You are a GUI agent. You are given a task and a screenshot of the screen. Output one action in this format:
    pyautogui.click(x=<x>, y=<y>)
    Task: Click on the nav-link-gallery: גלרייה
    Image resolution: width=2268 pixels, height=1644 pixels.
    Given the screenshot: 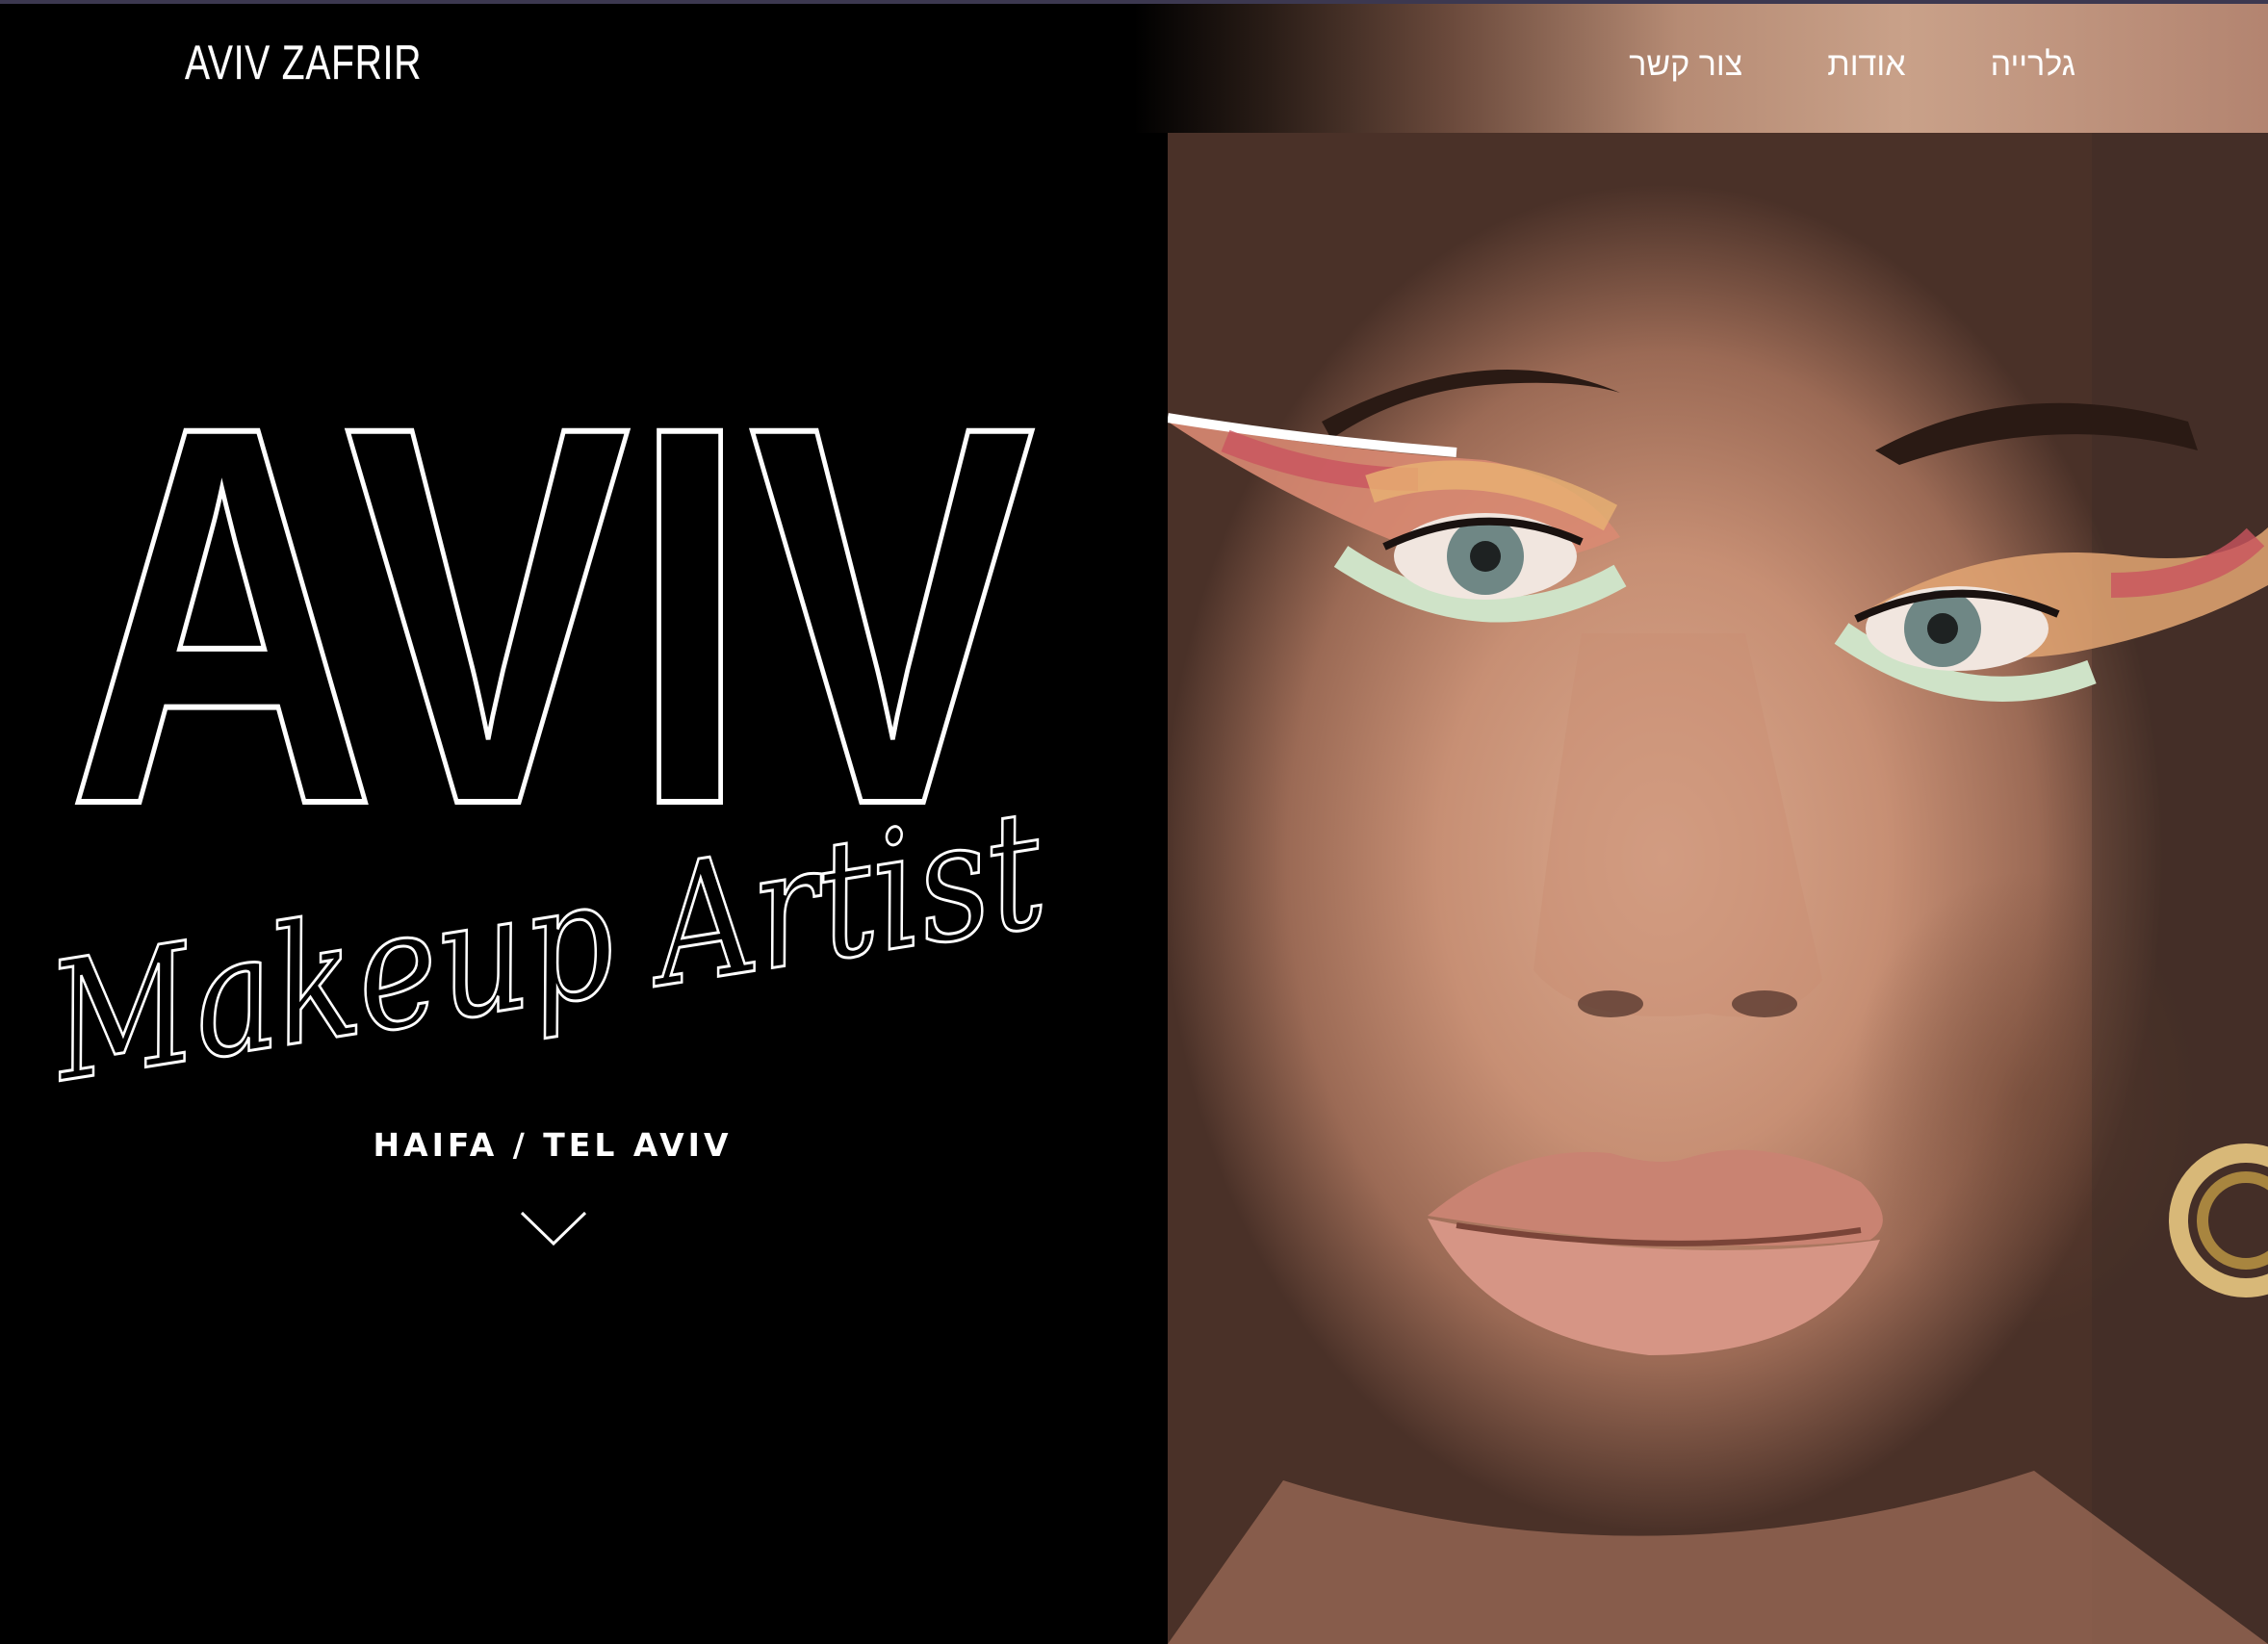 What is the action you would take?
    pyautogui.click(x=2033, y=65)
    